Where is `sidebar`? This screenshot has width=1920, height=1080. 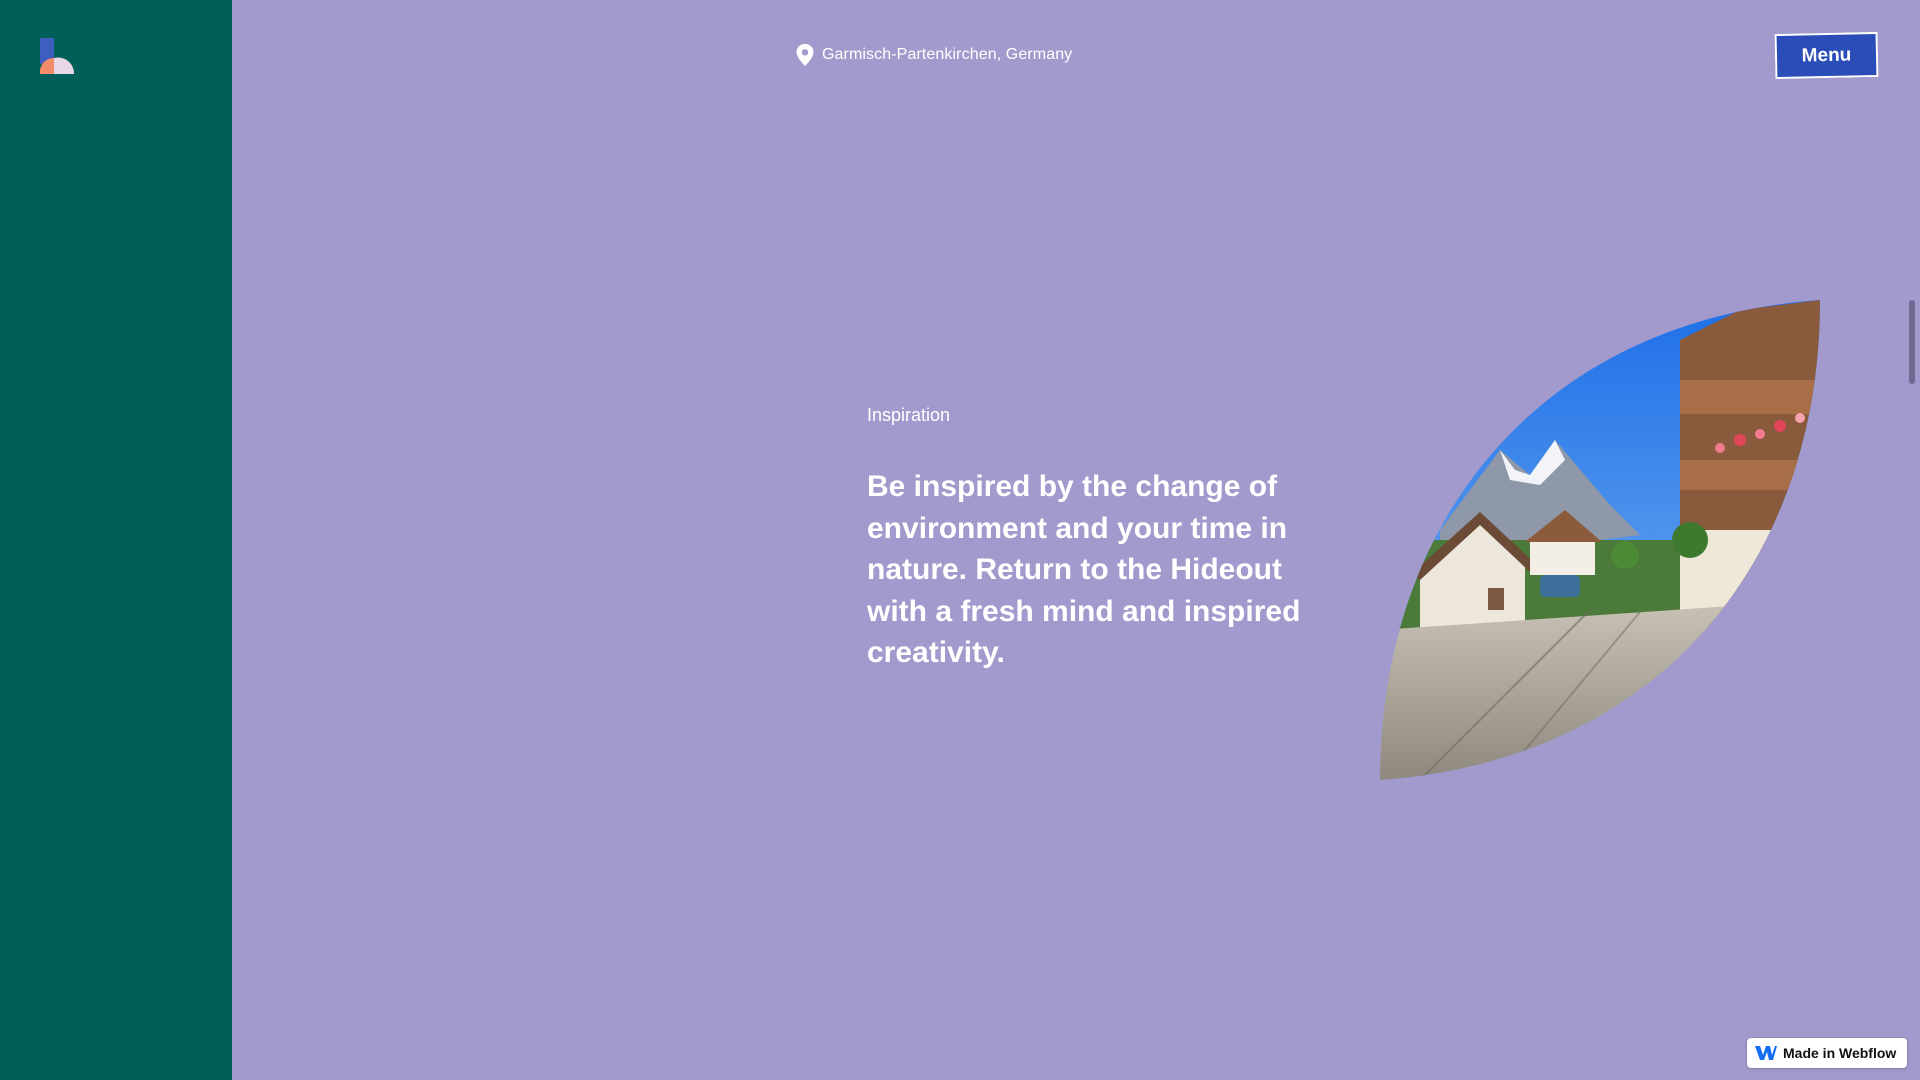 sidebar is located at coordinates (116, 540).